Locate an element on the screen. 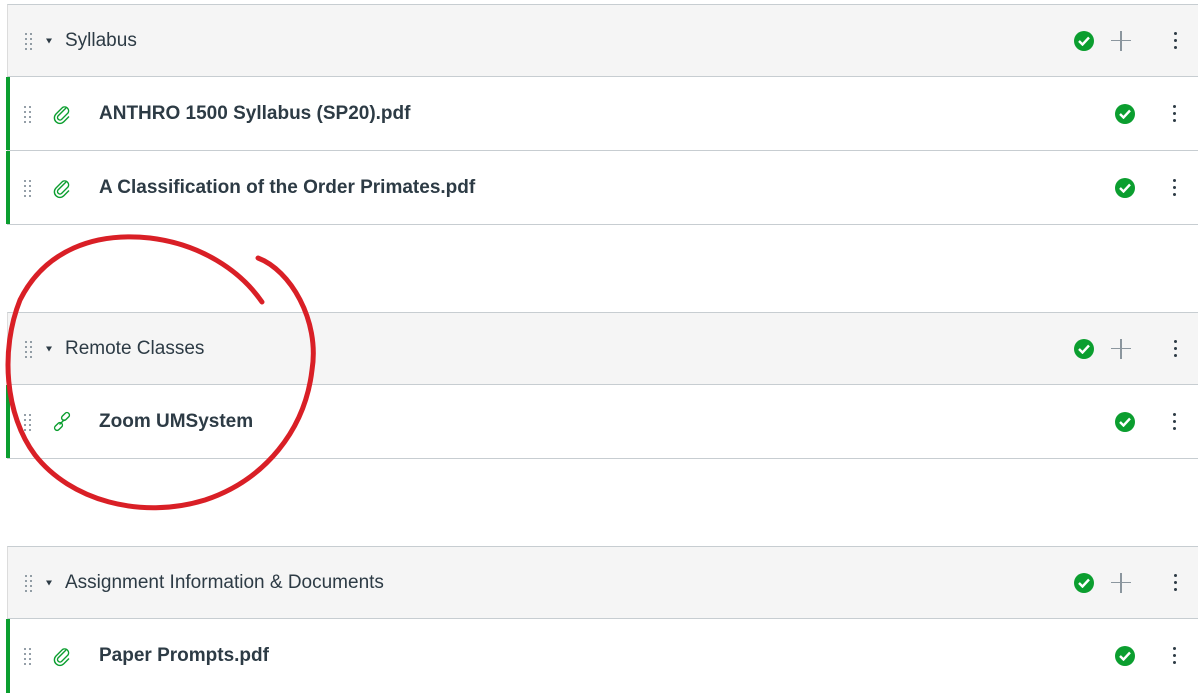 The width and height of the screenshot is (1198, 693). module-item: Paper Prompts.pdf is located at coordinates (602, 656).